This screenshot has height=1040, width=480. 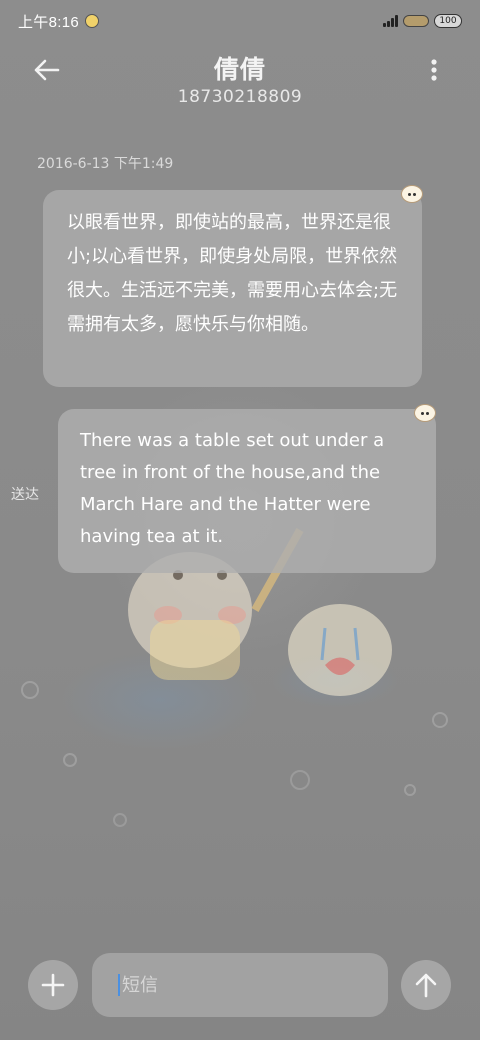 What do you see at coordinates (240, 21) in the screenshot?
I see `status-bar: 上午8:16 100` at bounding box center [240, 21].